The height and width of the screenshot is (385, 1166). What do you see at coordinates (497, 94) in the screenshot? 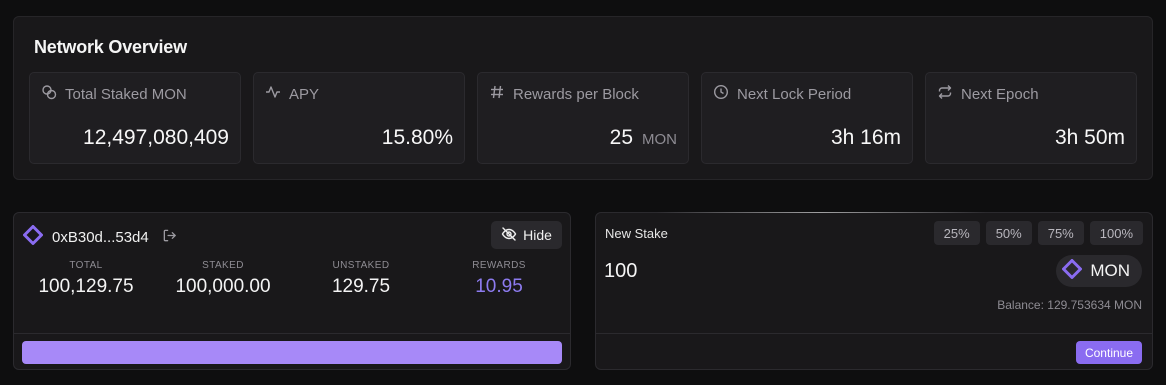
I see `hash-icon` at bounding box center [497, 94].